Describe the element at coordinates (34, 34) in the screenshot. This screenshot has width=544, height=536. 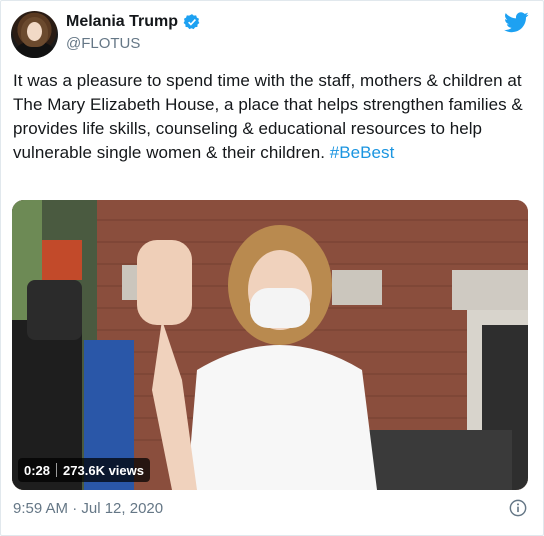
I see `avatar` at that location.